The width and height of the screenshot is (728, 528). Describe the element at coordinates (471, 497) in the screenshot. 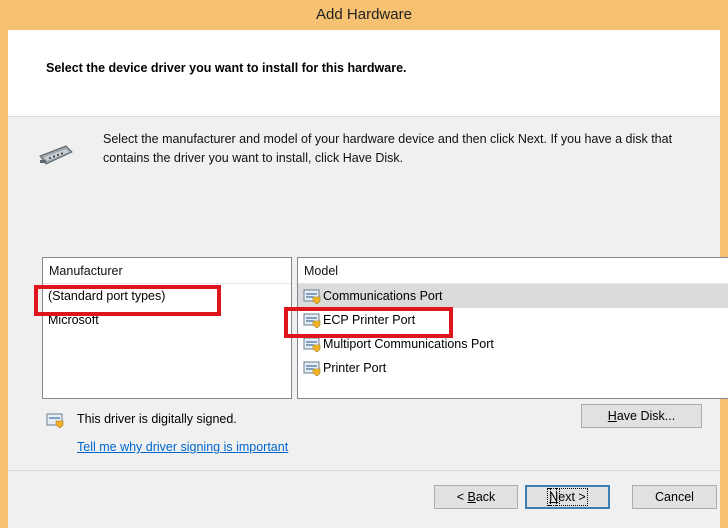

I see `back-accel: B` at that location.